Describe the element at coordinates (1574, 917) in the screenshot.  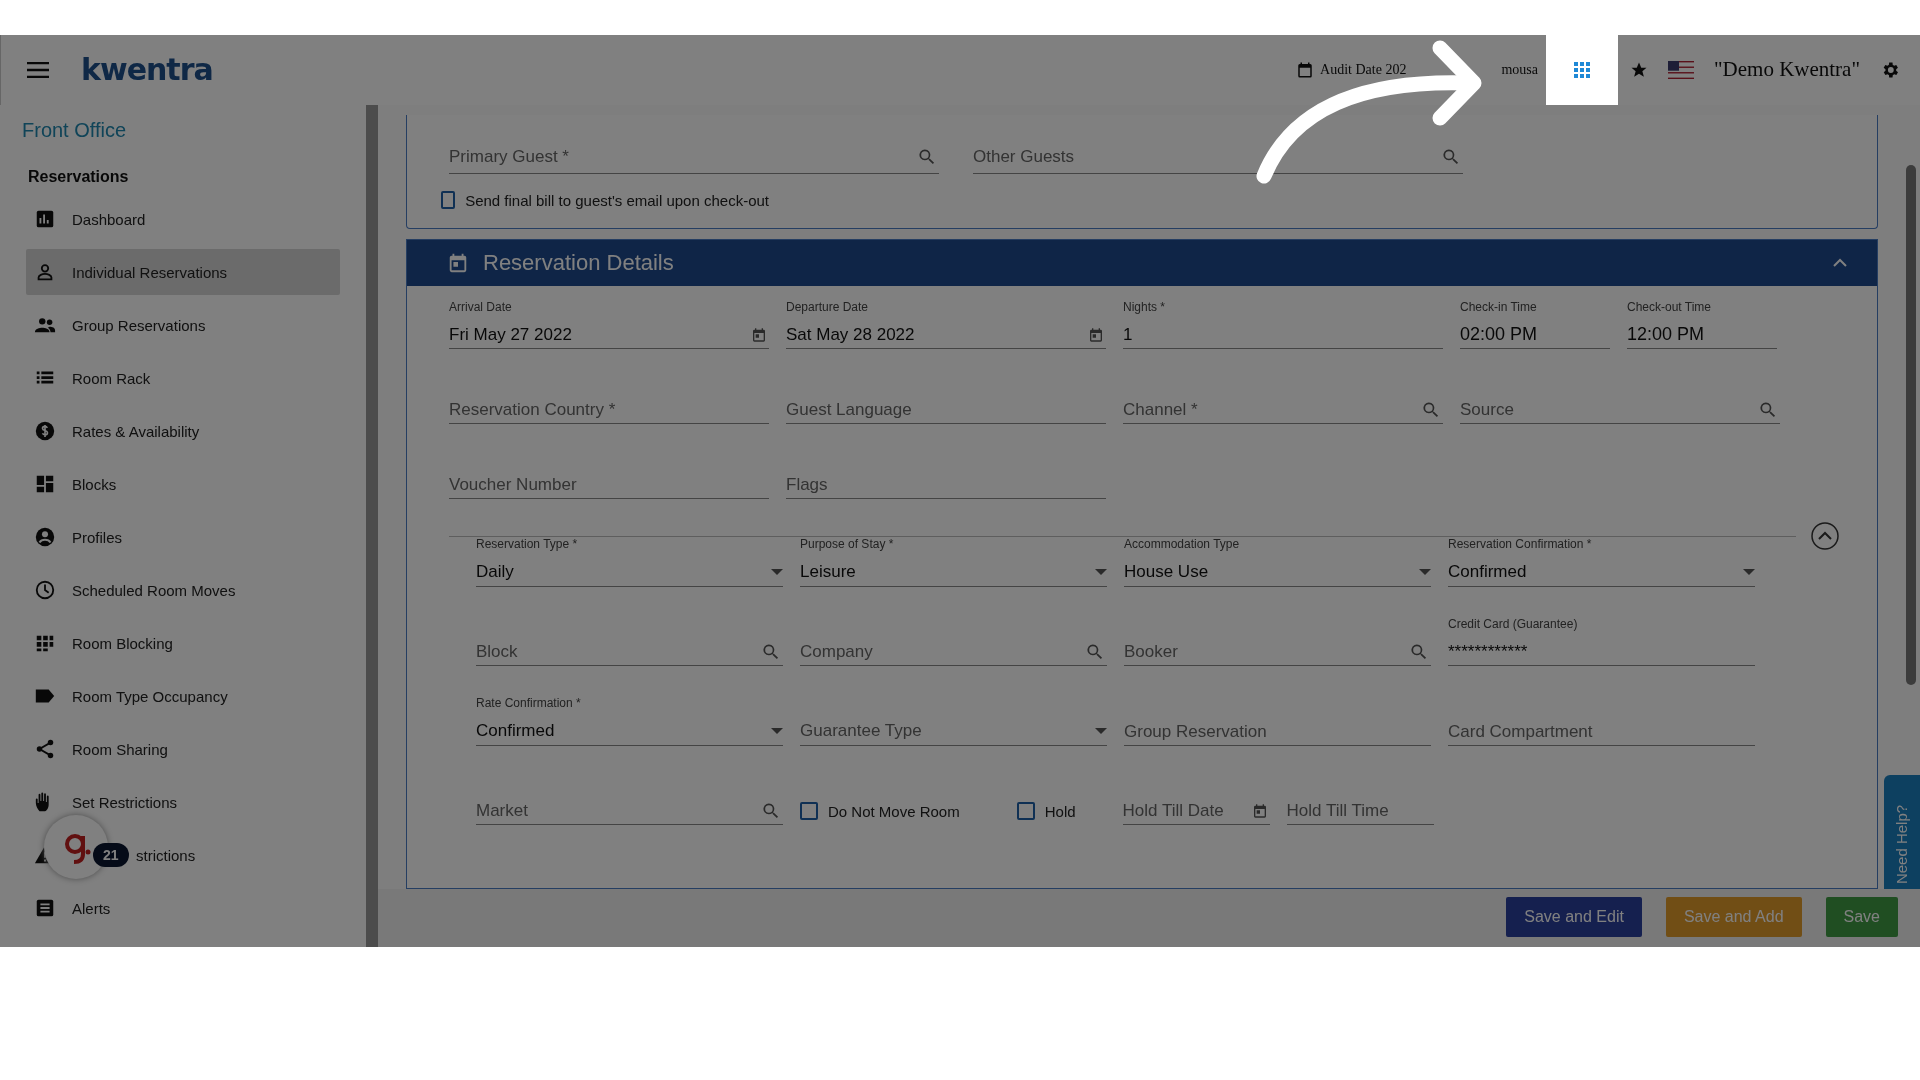
I see `save-button: Save and Edit` at that location.